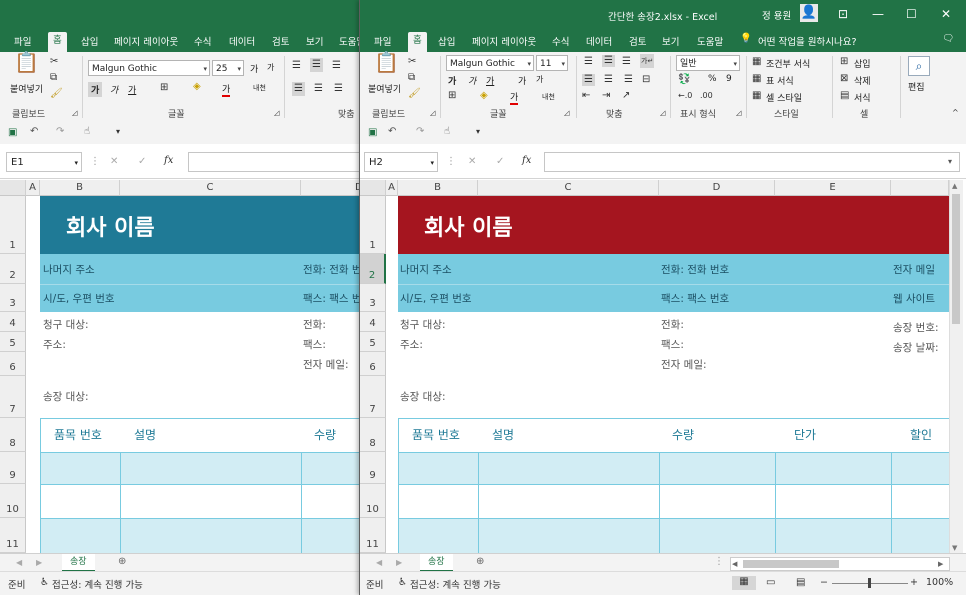  Describe the element at coordinates (824, 582) in the screenshot. I see `zoom-out-button: −` at that location.